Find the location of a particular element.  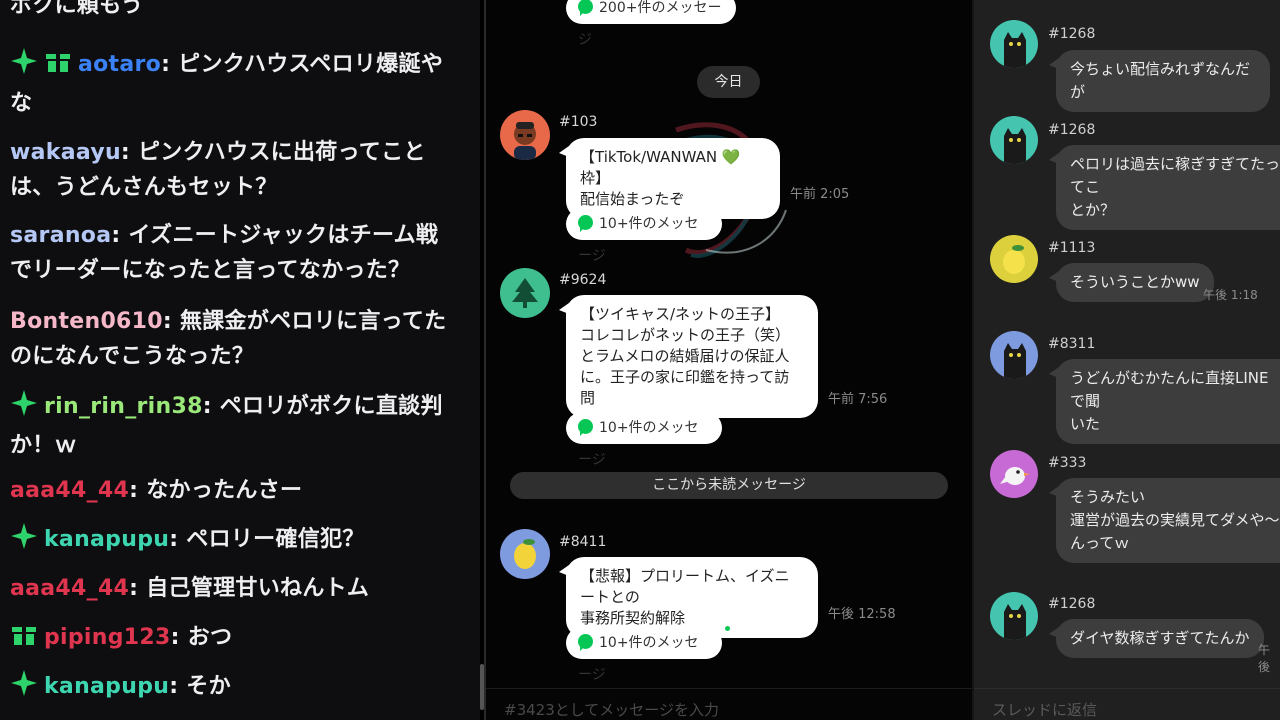

reply-bubble: 今ちょい配信みれずなんだが is located at coordinates (1159, 81).